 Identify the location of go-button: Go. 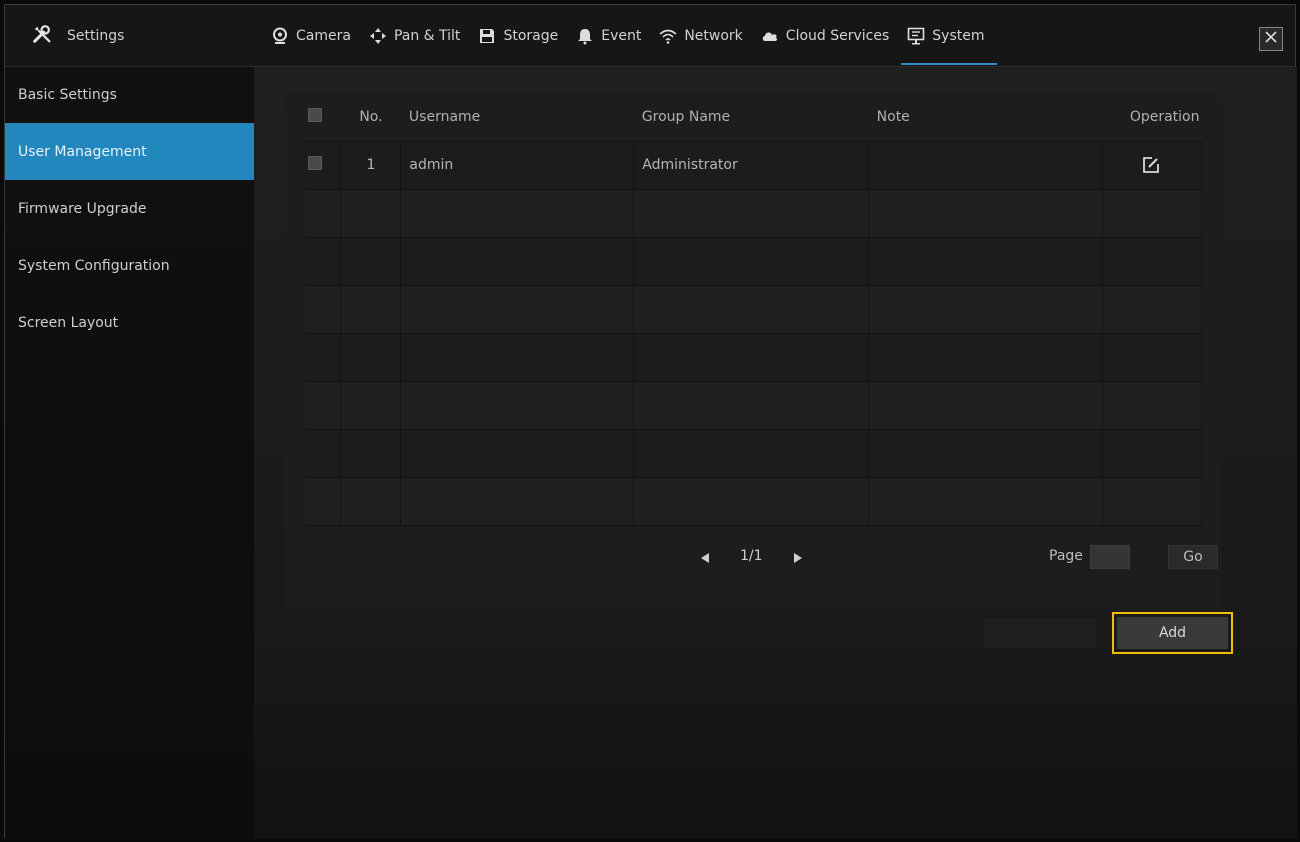
(1193, 557).